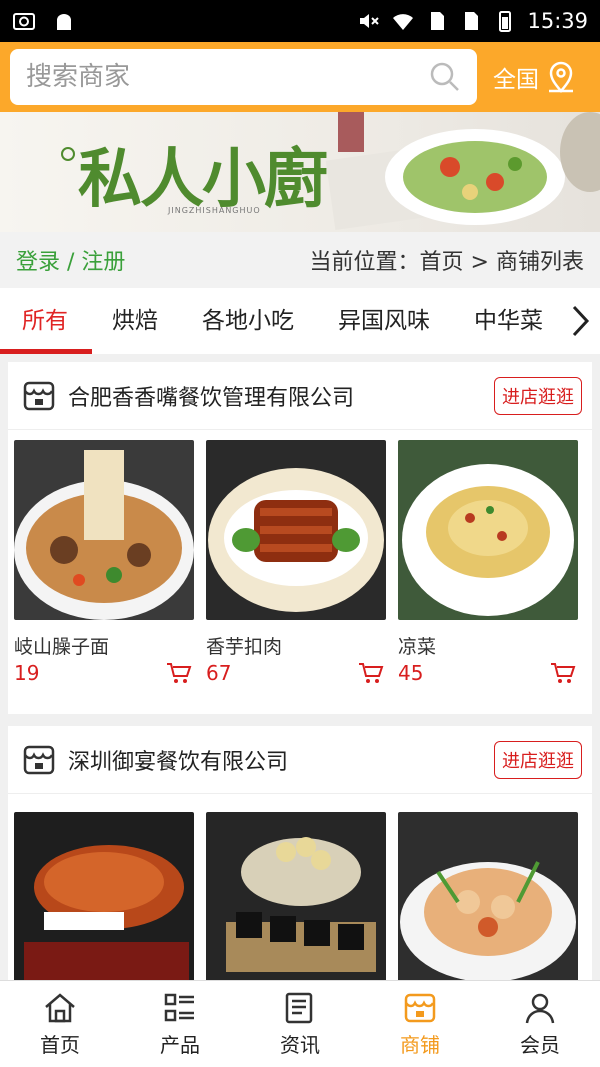 The image size is (600, 1067). What do you see at coordinates (420, 1044) in the screenshot?
I see `nav-shops-label: 商铺` at bounding box center [420, 1044].